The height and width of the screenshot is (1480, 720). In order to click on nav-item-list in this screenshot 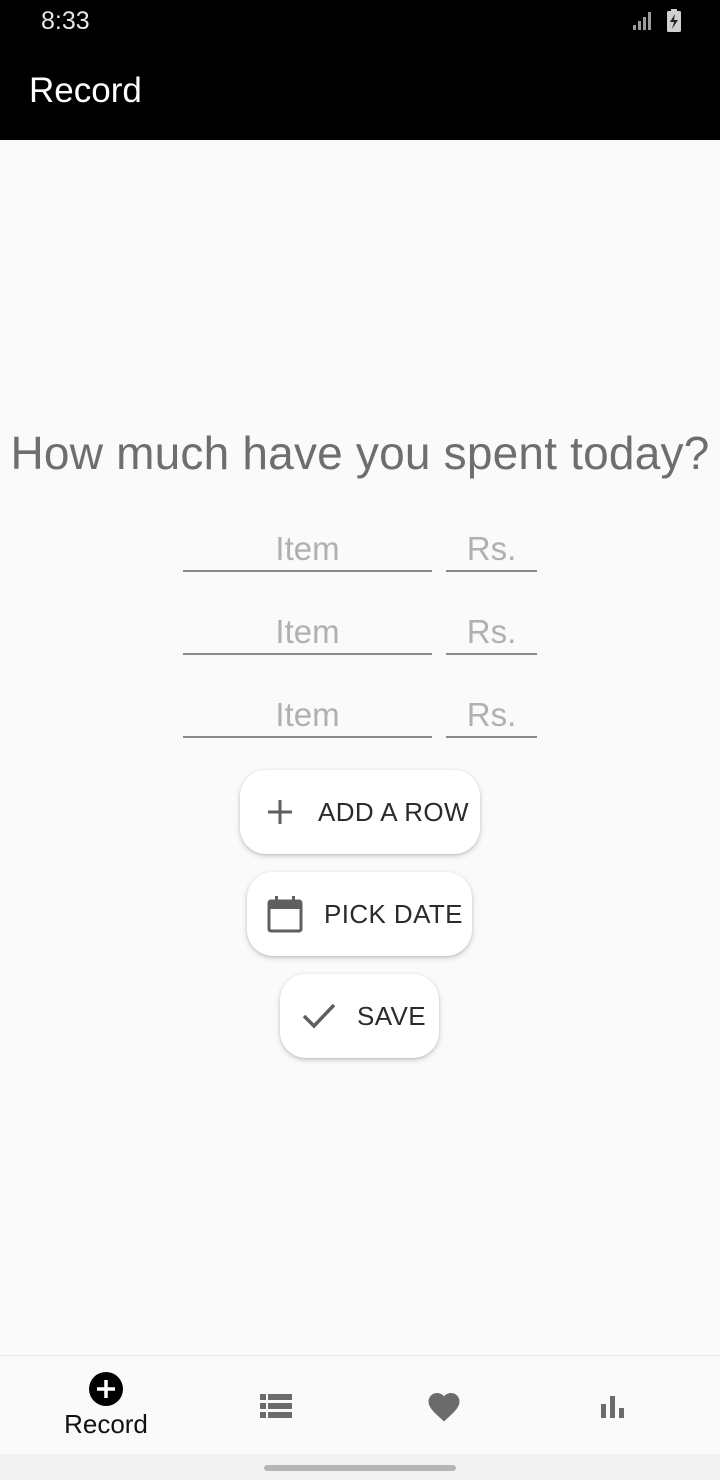, I will do `click(276, 1405)`.